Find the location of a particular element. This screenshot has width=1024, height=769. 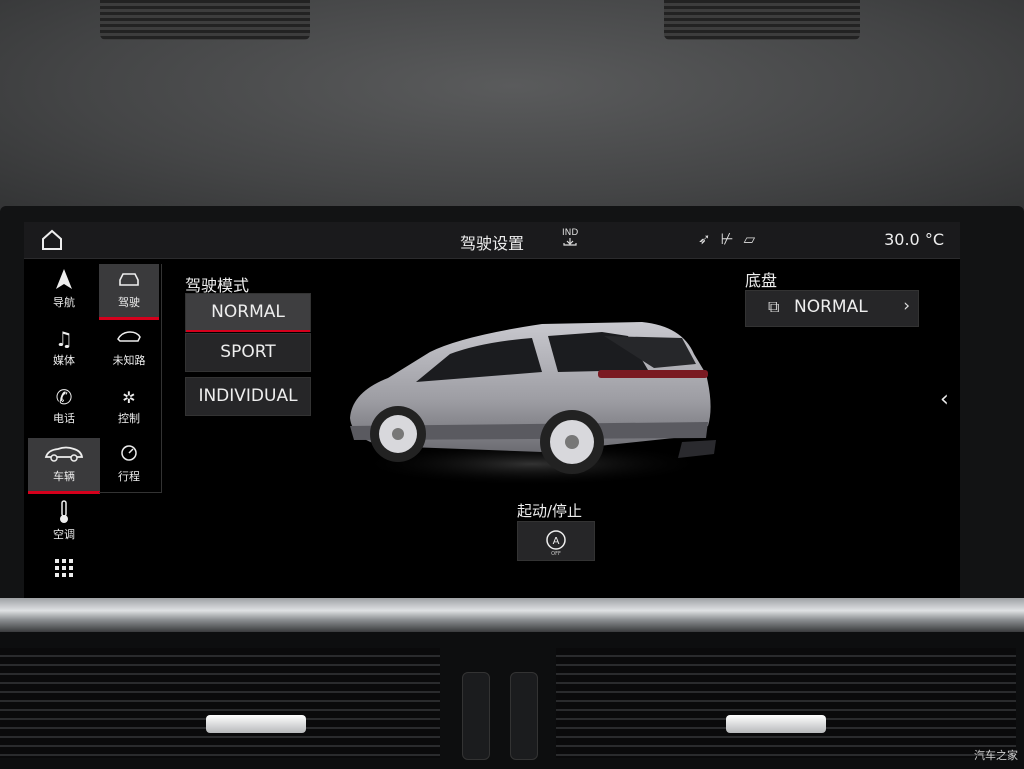

nav-item-phone: ✆ 电话 is located at coordinates (64, 408).